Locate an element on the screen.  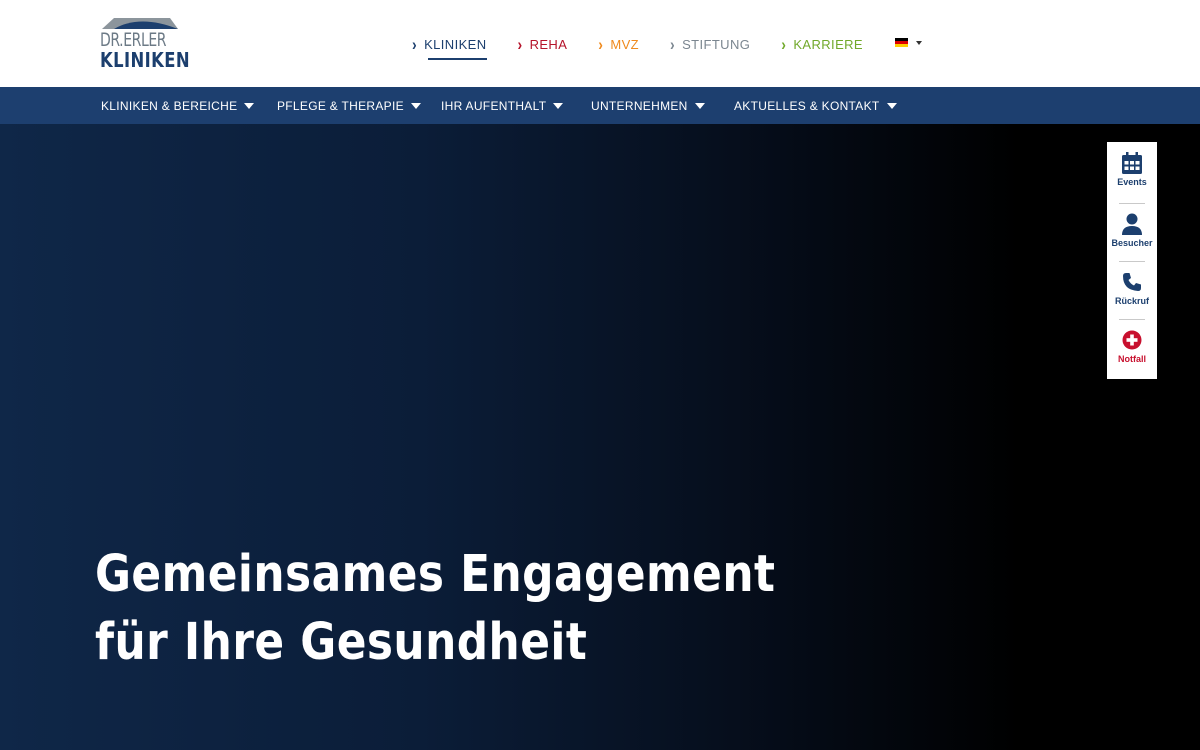
brand-link-stiftung: › STIFTUNG is located at coordinates (710, 44).